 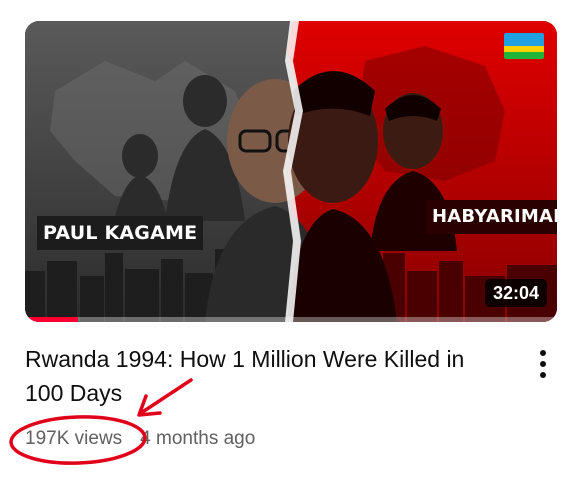 I want to click on video-metadata: 197K views 4 months ago, so click(x=140, y=439).